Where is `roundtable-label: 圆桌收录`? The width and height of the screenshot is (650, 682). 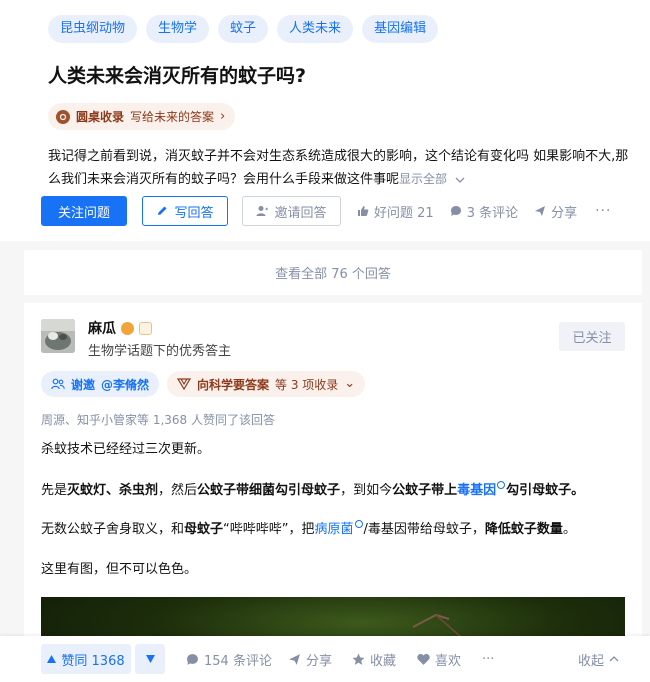 roundtable-label: 圆桌收录 is located at coordinates (100, 117).